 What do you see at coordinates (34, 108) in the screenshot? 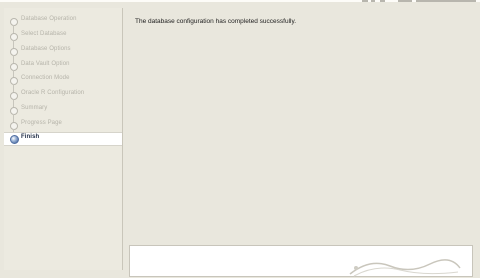
I see `step-label: Summary` at bounding box center [34, 108].